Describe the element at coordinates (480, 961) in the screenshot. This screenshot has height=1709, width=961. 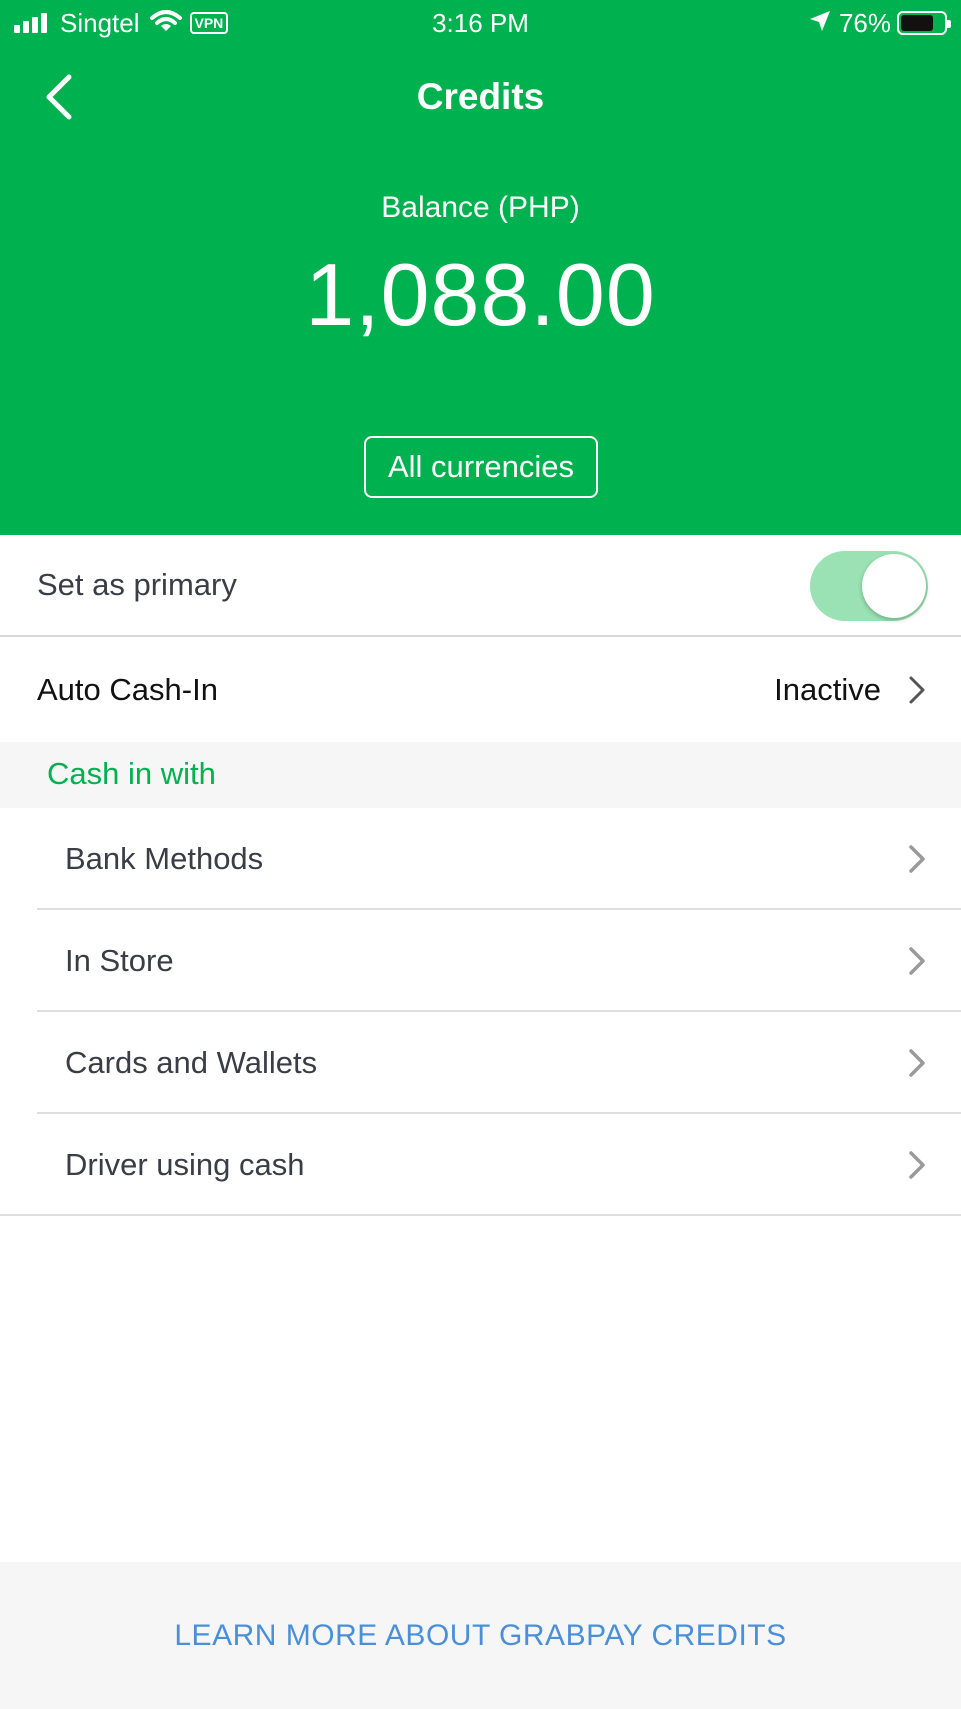
I see `cash-in-method-store: In Store` at that location.